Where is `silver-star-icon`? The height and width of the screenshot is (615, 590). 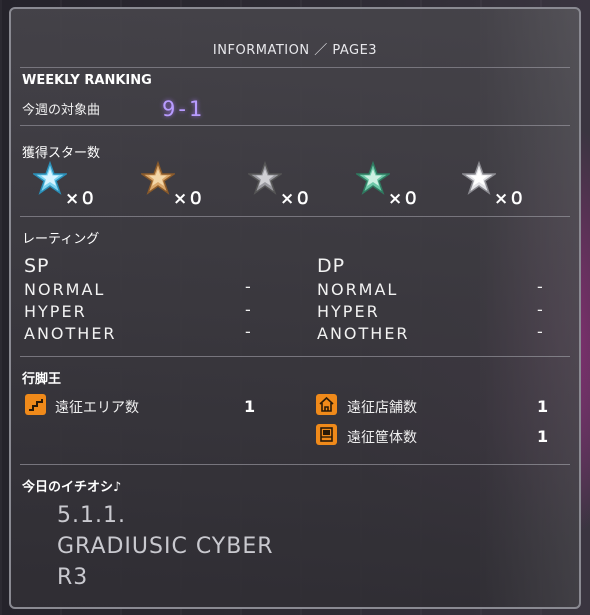 silver-star-icon is located at coordinates (265, 178).